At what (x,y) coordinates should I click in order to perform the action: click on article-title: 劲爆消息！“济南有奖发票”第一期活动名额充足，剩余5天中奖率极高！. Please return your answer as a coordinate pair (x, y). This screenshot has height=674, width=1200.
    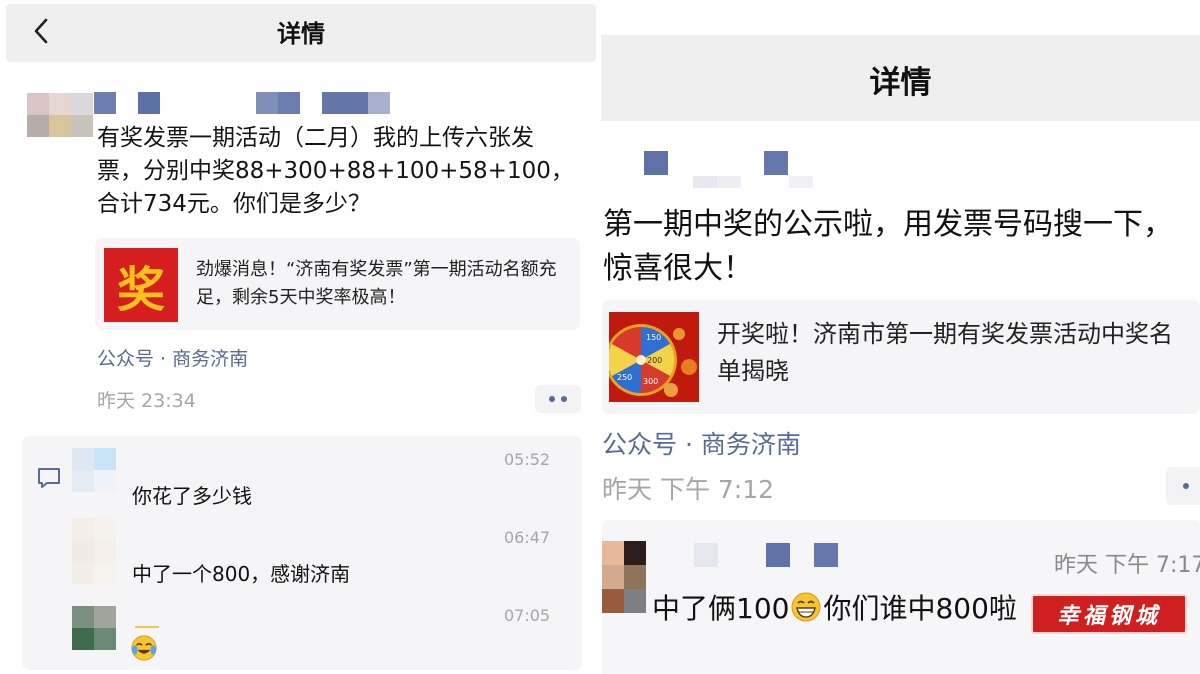
    Looking at the image, I should click on (376, 283).